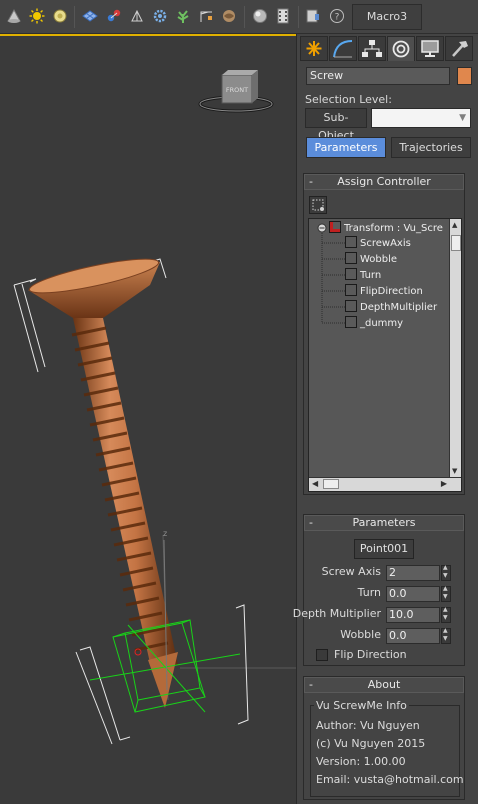 The height and width of the screenshot is (804, 478). I want to click on assign-controller-button, so click(318, 205).